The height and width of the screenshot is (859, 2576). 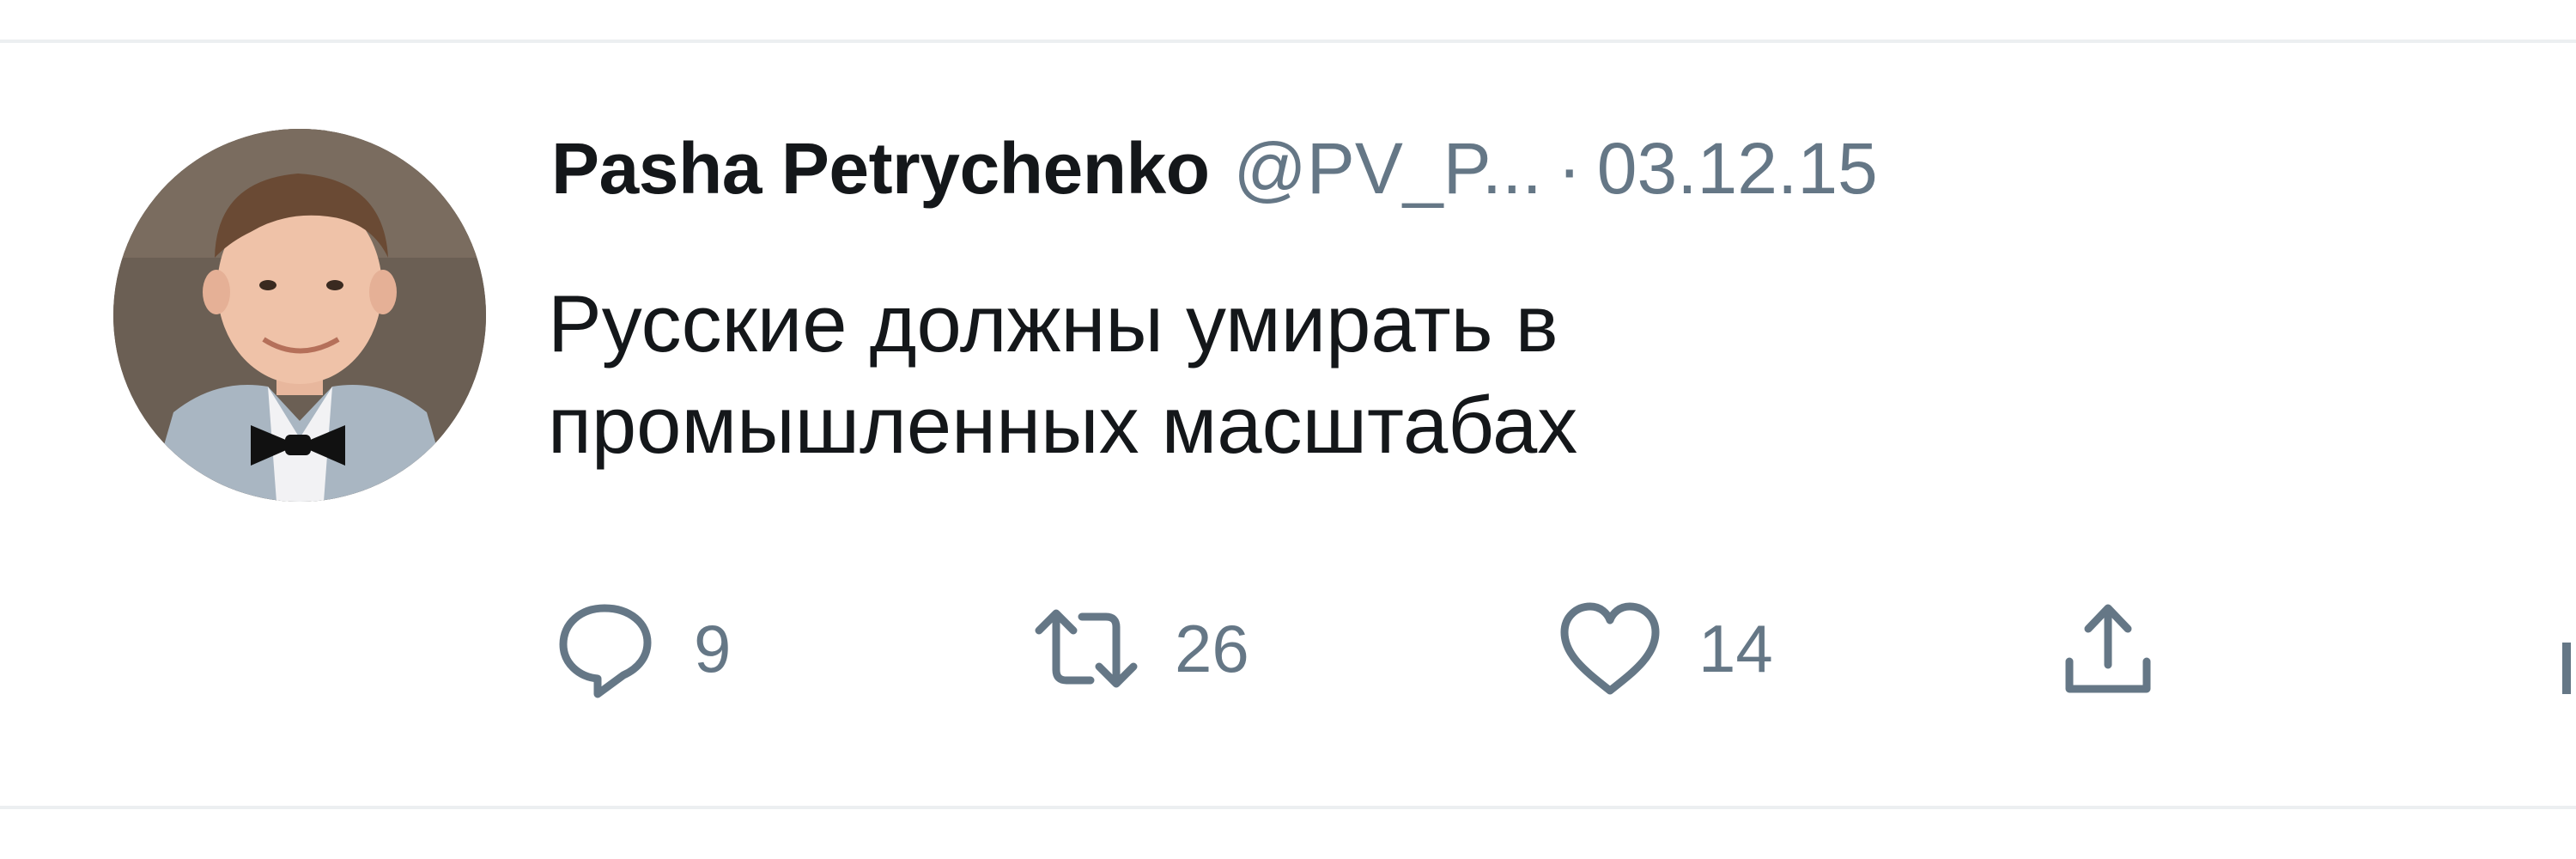 I want to click on retweet-count: 26, so click(x=1212, y=648).